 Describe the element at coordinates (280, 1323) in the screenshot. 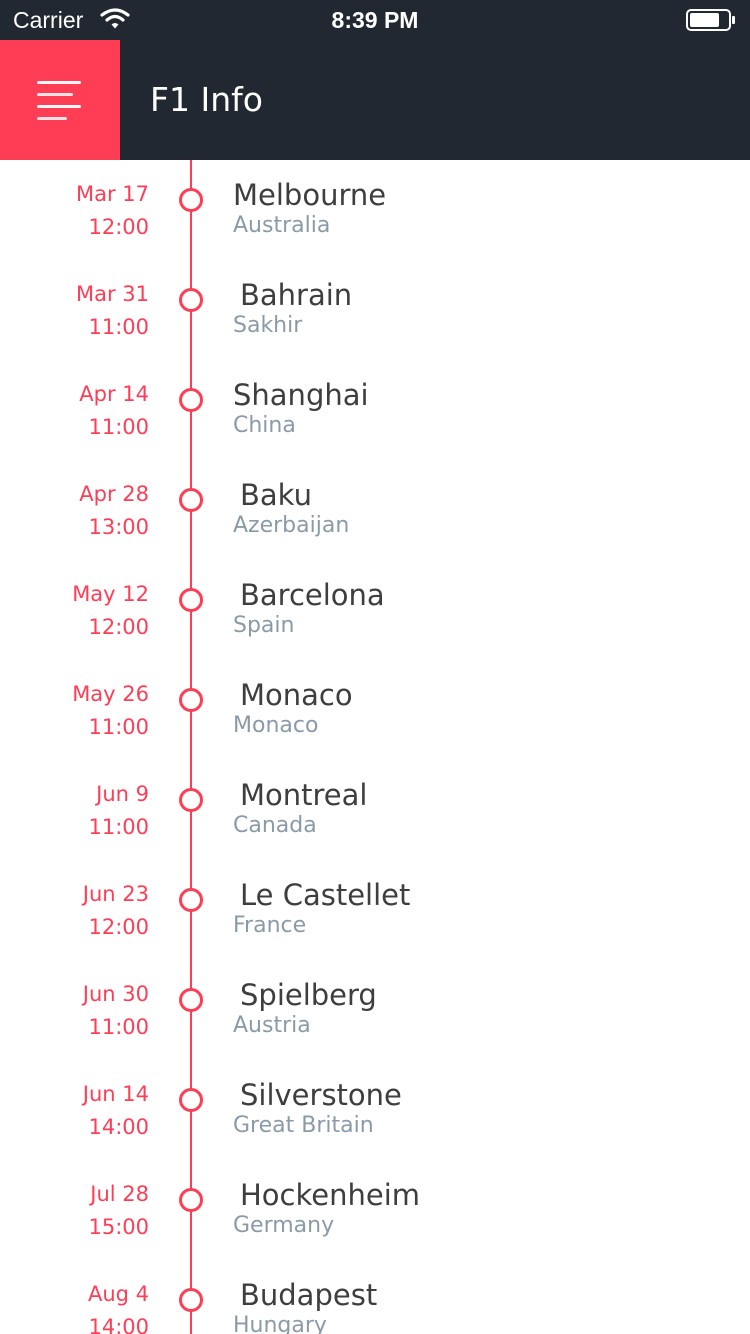

I see `race-country: Hungary` at that location.